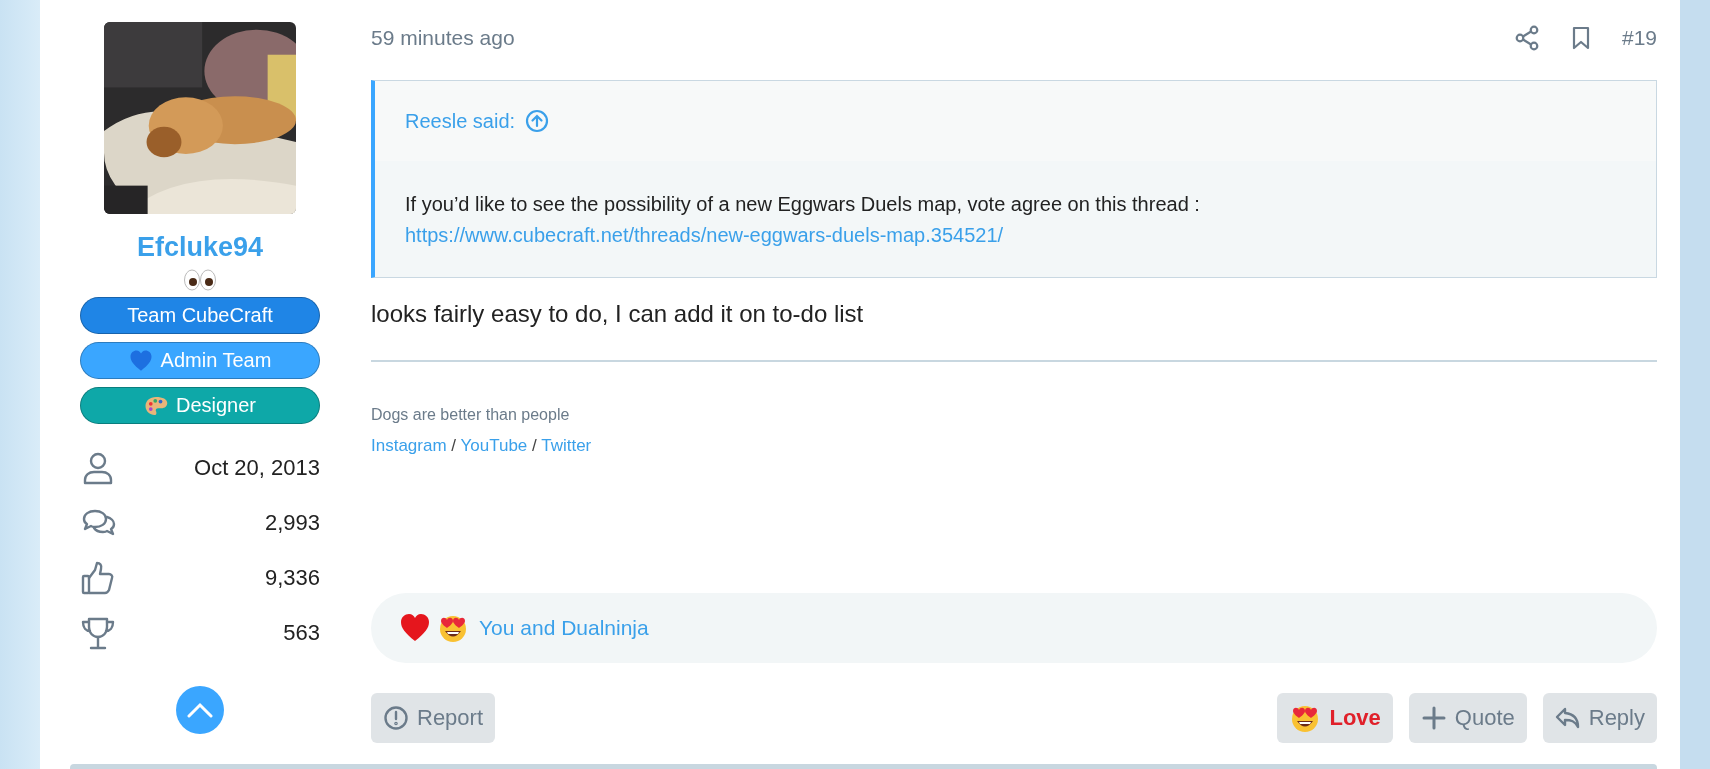  What do you see at coordinates (292, 577) in the screenshot?
I see `stat-value: 9,336` at bounding box center [292, 577].